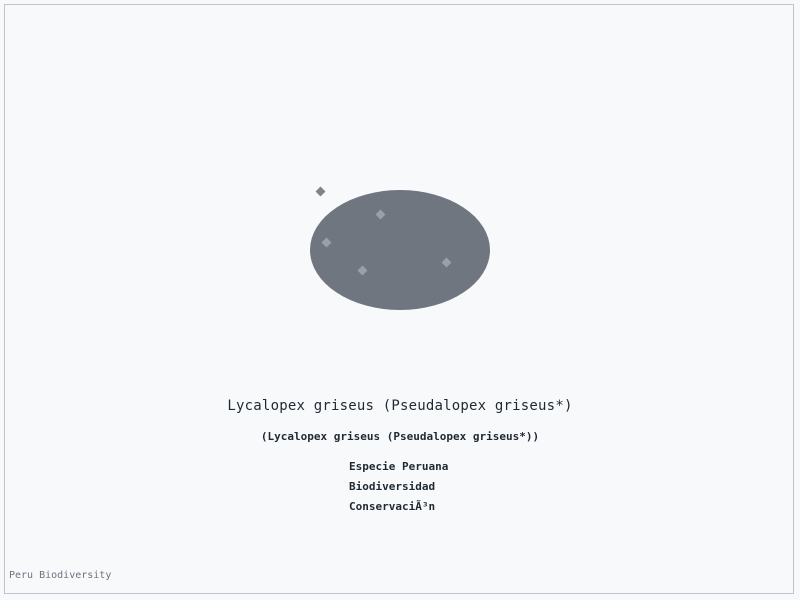 The image size is (800, 600). I want to click on tag-item: ConservaciÃ³n, so click(392, 506).